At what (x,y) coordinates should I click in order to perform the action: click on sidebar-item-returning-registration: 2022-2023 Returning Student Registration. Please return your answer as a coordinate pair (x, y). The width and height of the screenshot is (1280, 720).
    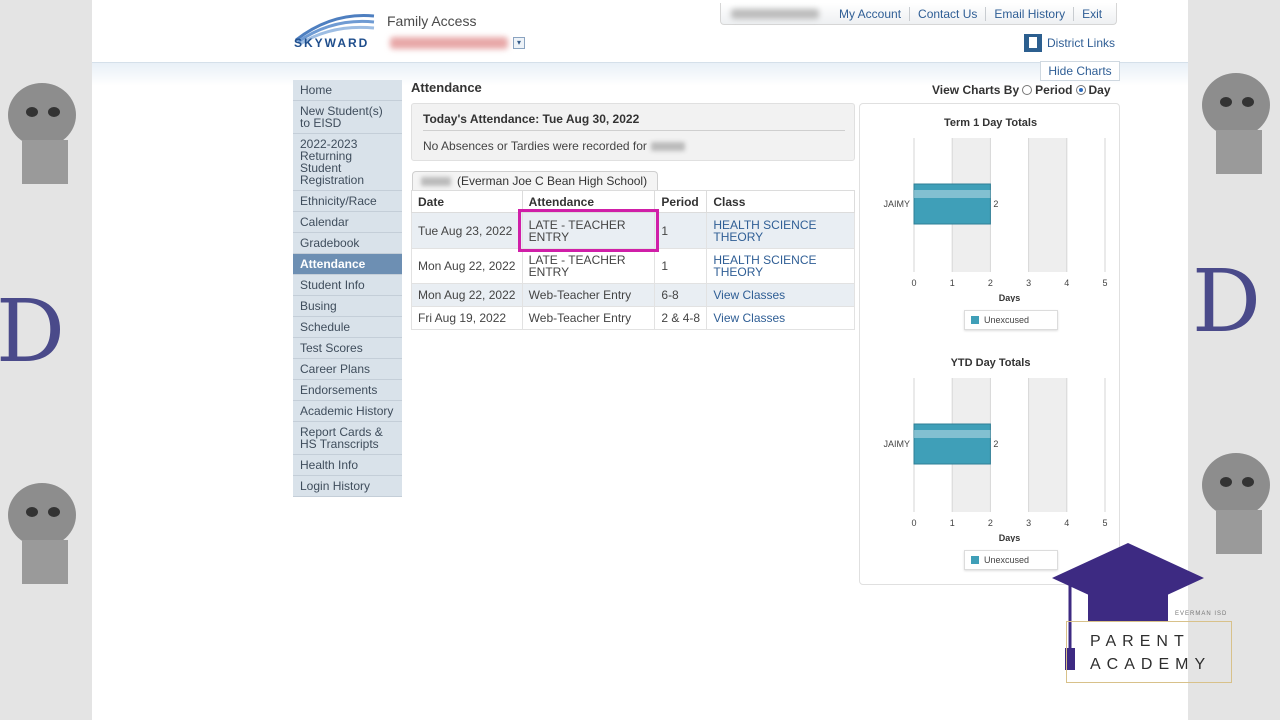
    Looking at the image, I should click on (347, 162).